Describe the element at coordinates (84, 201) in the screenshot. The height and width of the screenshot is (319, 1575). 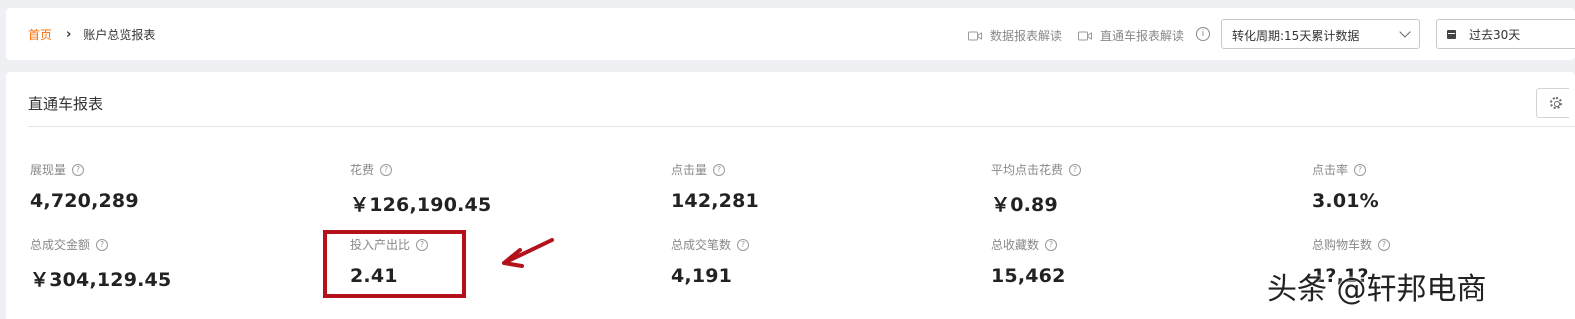
I see `metric-value: 4,720,289` at that location.